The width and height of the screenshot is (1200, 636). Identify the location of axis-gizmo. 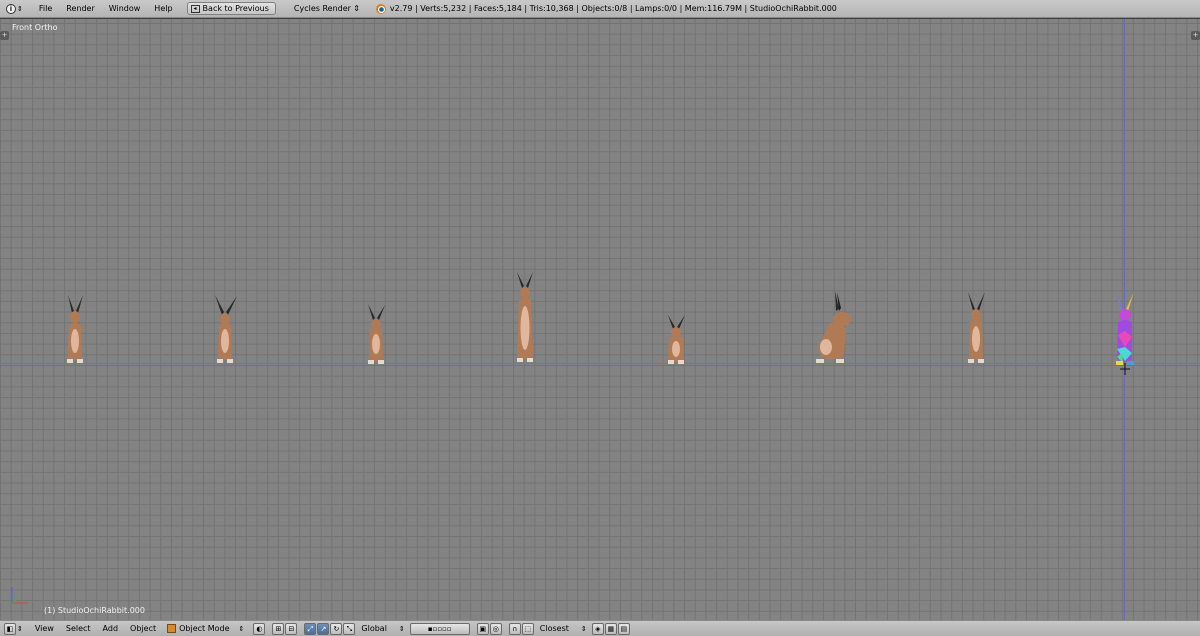
(19, 595).